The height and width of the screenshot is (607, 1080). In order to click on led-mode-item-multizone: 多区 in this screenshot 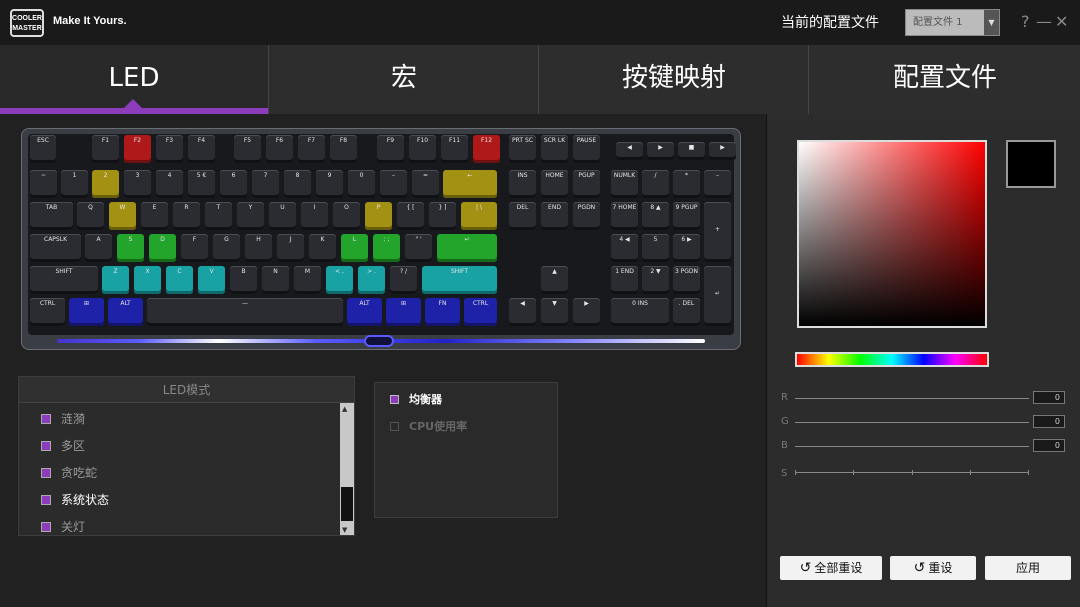, I will do `click(63, 445)`.